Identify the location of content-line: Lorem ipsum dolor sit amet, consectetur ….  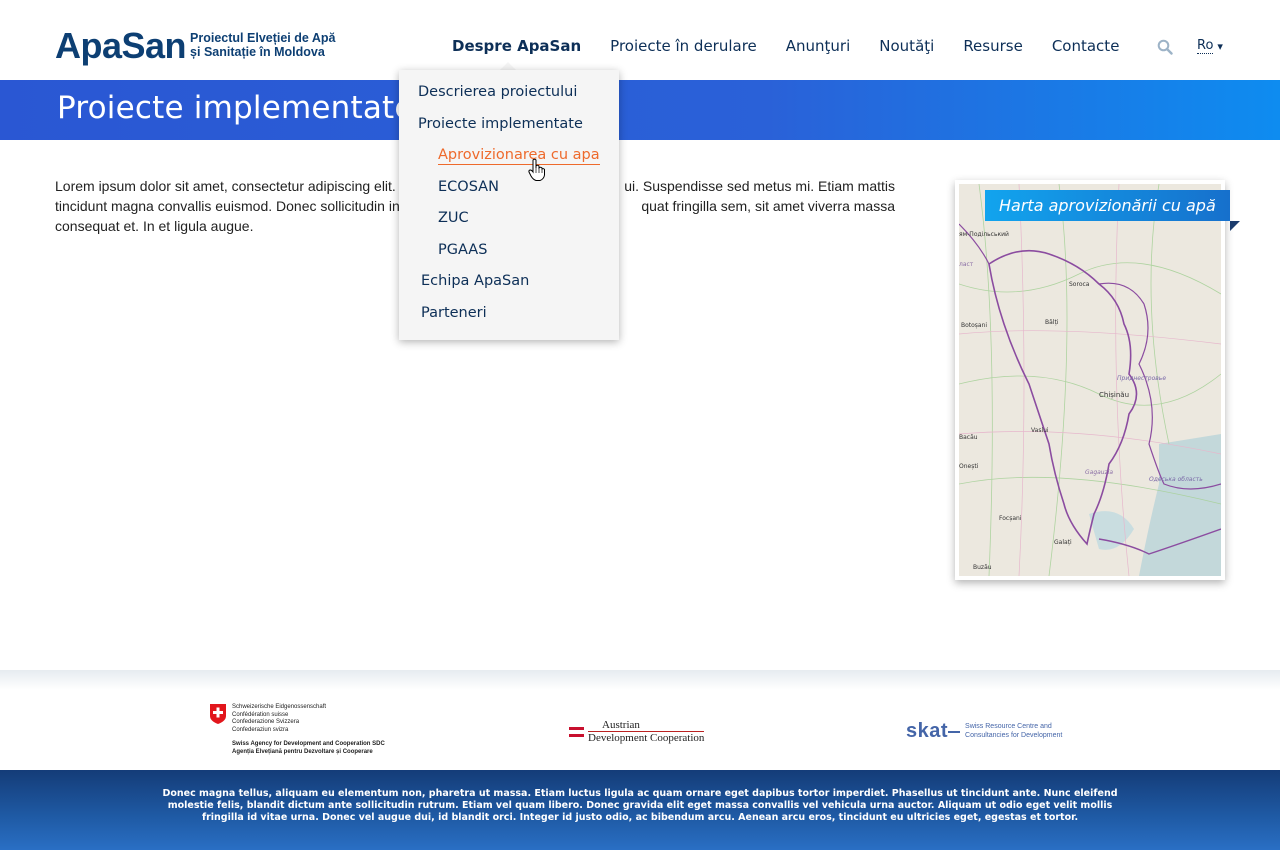
(225, 186).